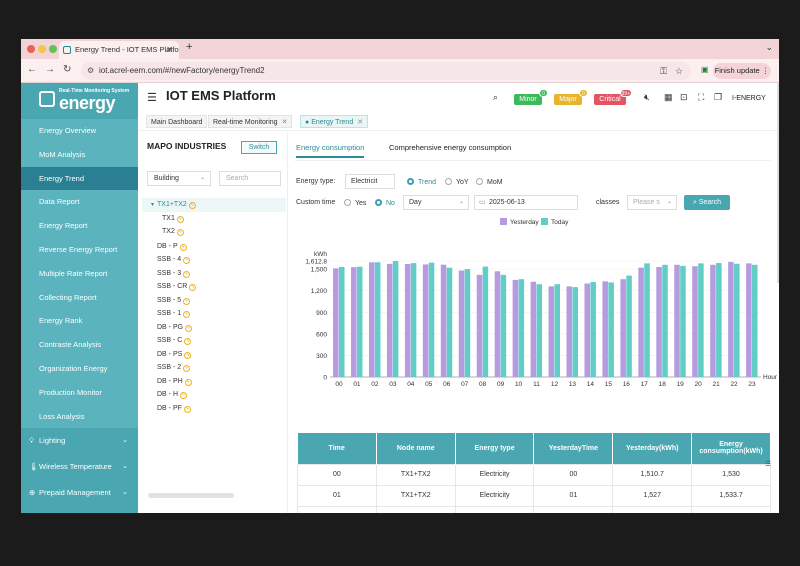 The width and height of the screenshot is (800, 566). What do you see at coordinates (355, 203) in the screenshot?
I see `radio-custom-yes: Yes` at bounding box center [355, 203].